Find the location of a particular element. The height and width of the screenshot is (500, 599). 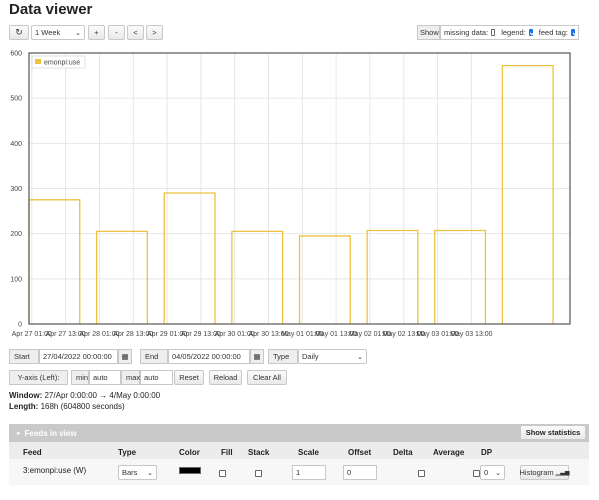

feed-tag-label: feed tag: is located at coordinates (553, 32).